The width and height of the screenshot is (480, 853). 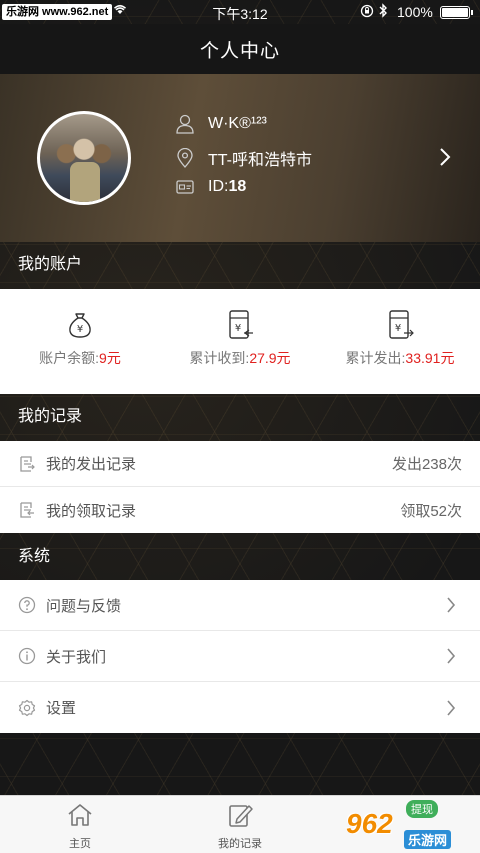 I want to click on profile-name-row: W·K®¹²³, so click(x=221, y=124).